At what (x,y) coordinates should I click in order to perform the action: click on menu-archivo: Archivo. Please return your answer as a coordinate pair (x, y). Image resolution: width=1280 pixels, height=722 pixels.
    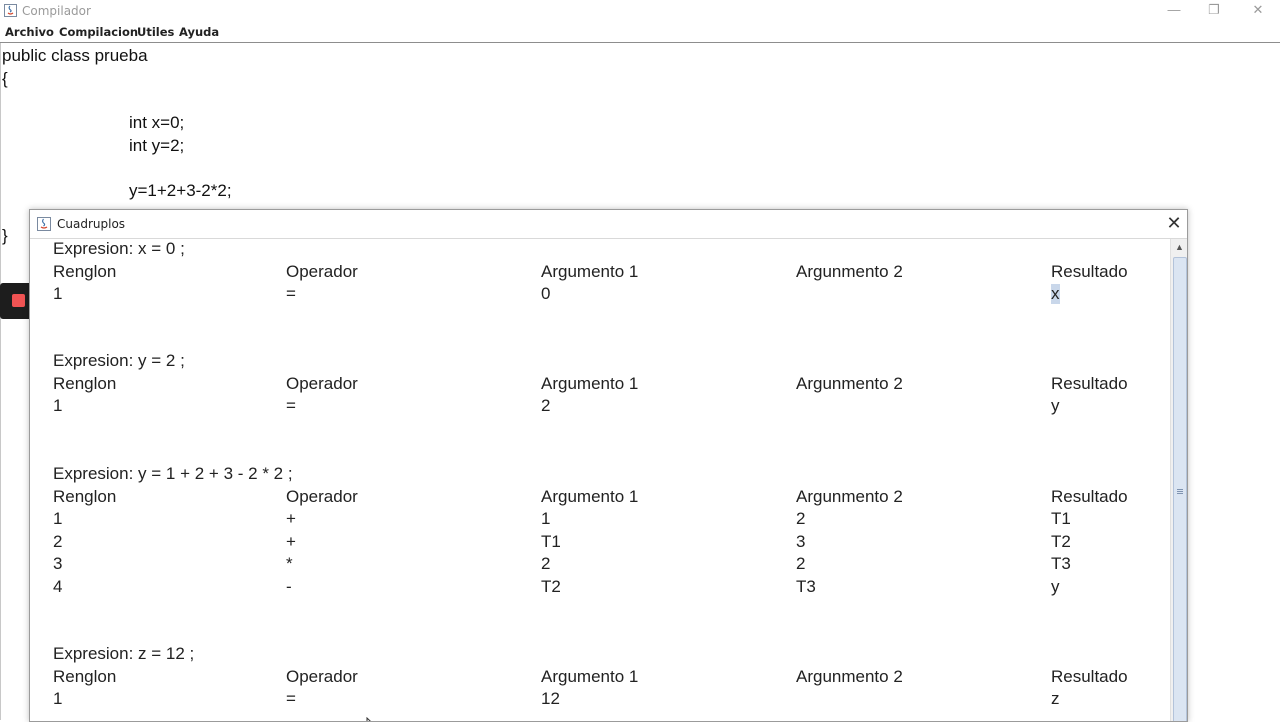
    Looking at the image, I should click on (29, 32).